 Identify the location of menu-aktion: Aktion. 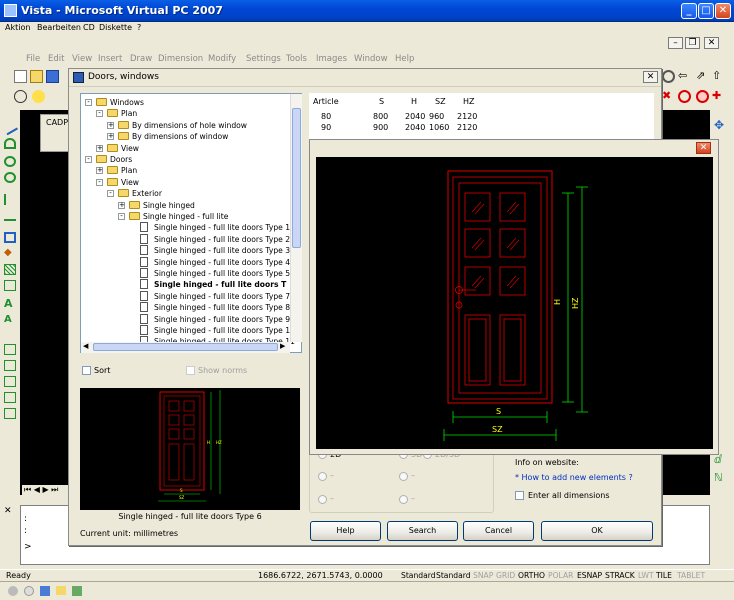
(17, 27).